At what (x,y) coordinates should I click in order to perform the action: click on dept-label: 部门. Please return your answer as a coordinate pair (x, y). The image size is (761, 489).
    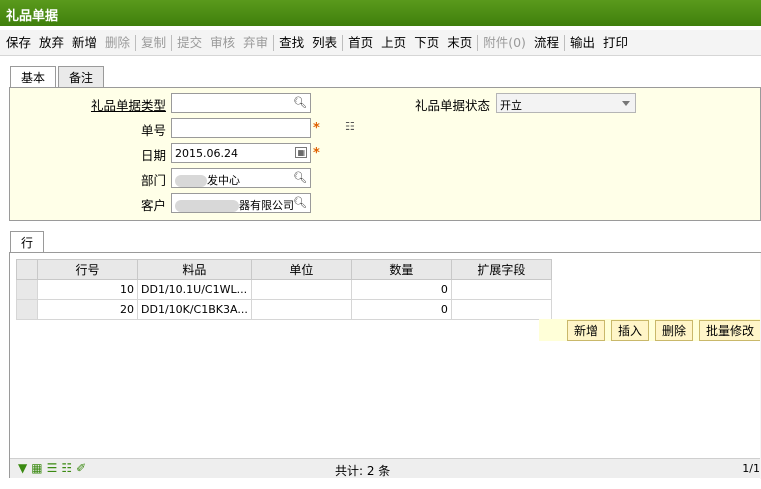
    Looking at the image, I should click on (153, 180).